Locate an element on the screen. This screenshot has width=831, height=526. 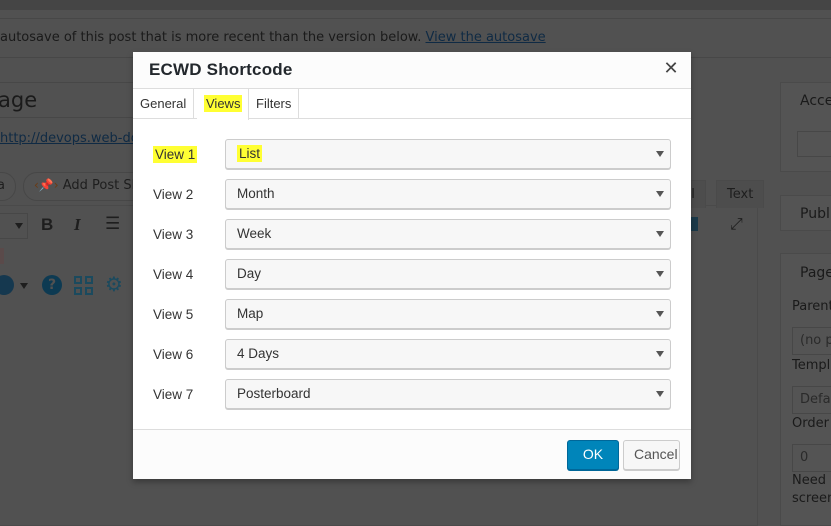
grid-icon is located at coordinates (84, 286).